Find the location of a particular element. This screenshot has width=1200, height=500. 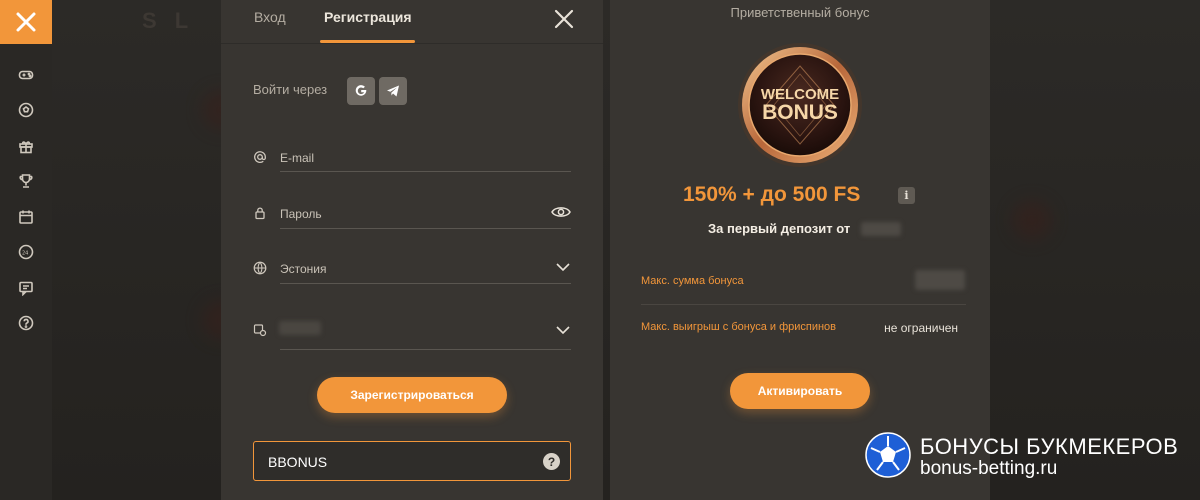

activate-bonus-button: Активировать is located at coordinates (800, 391).